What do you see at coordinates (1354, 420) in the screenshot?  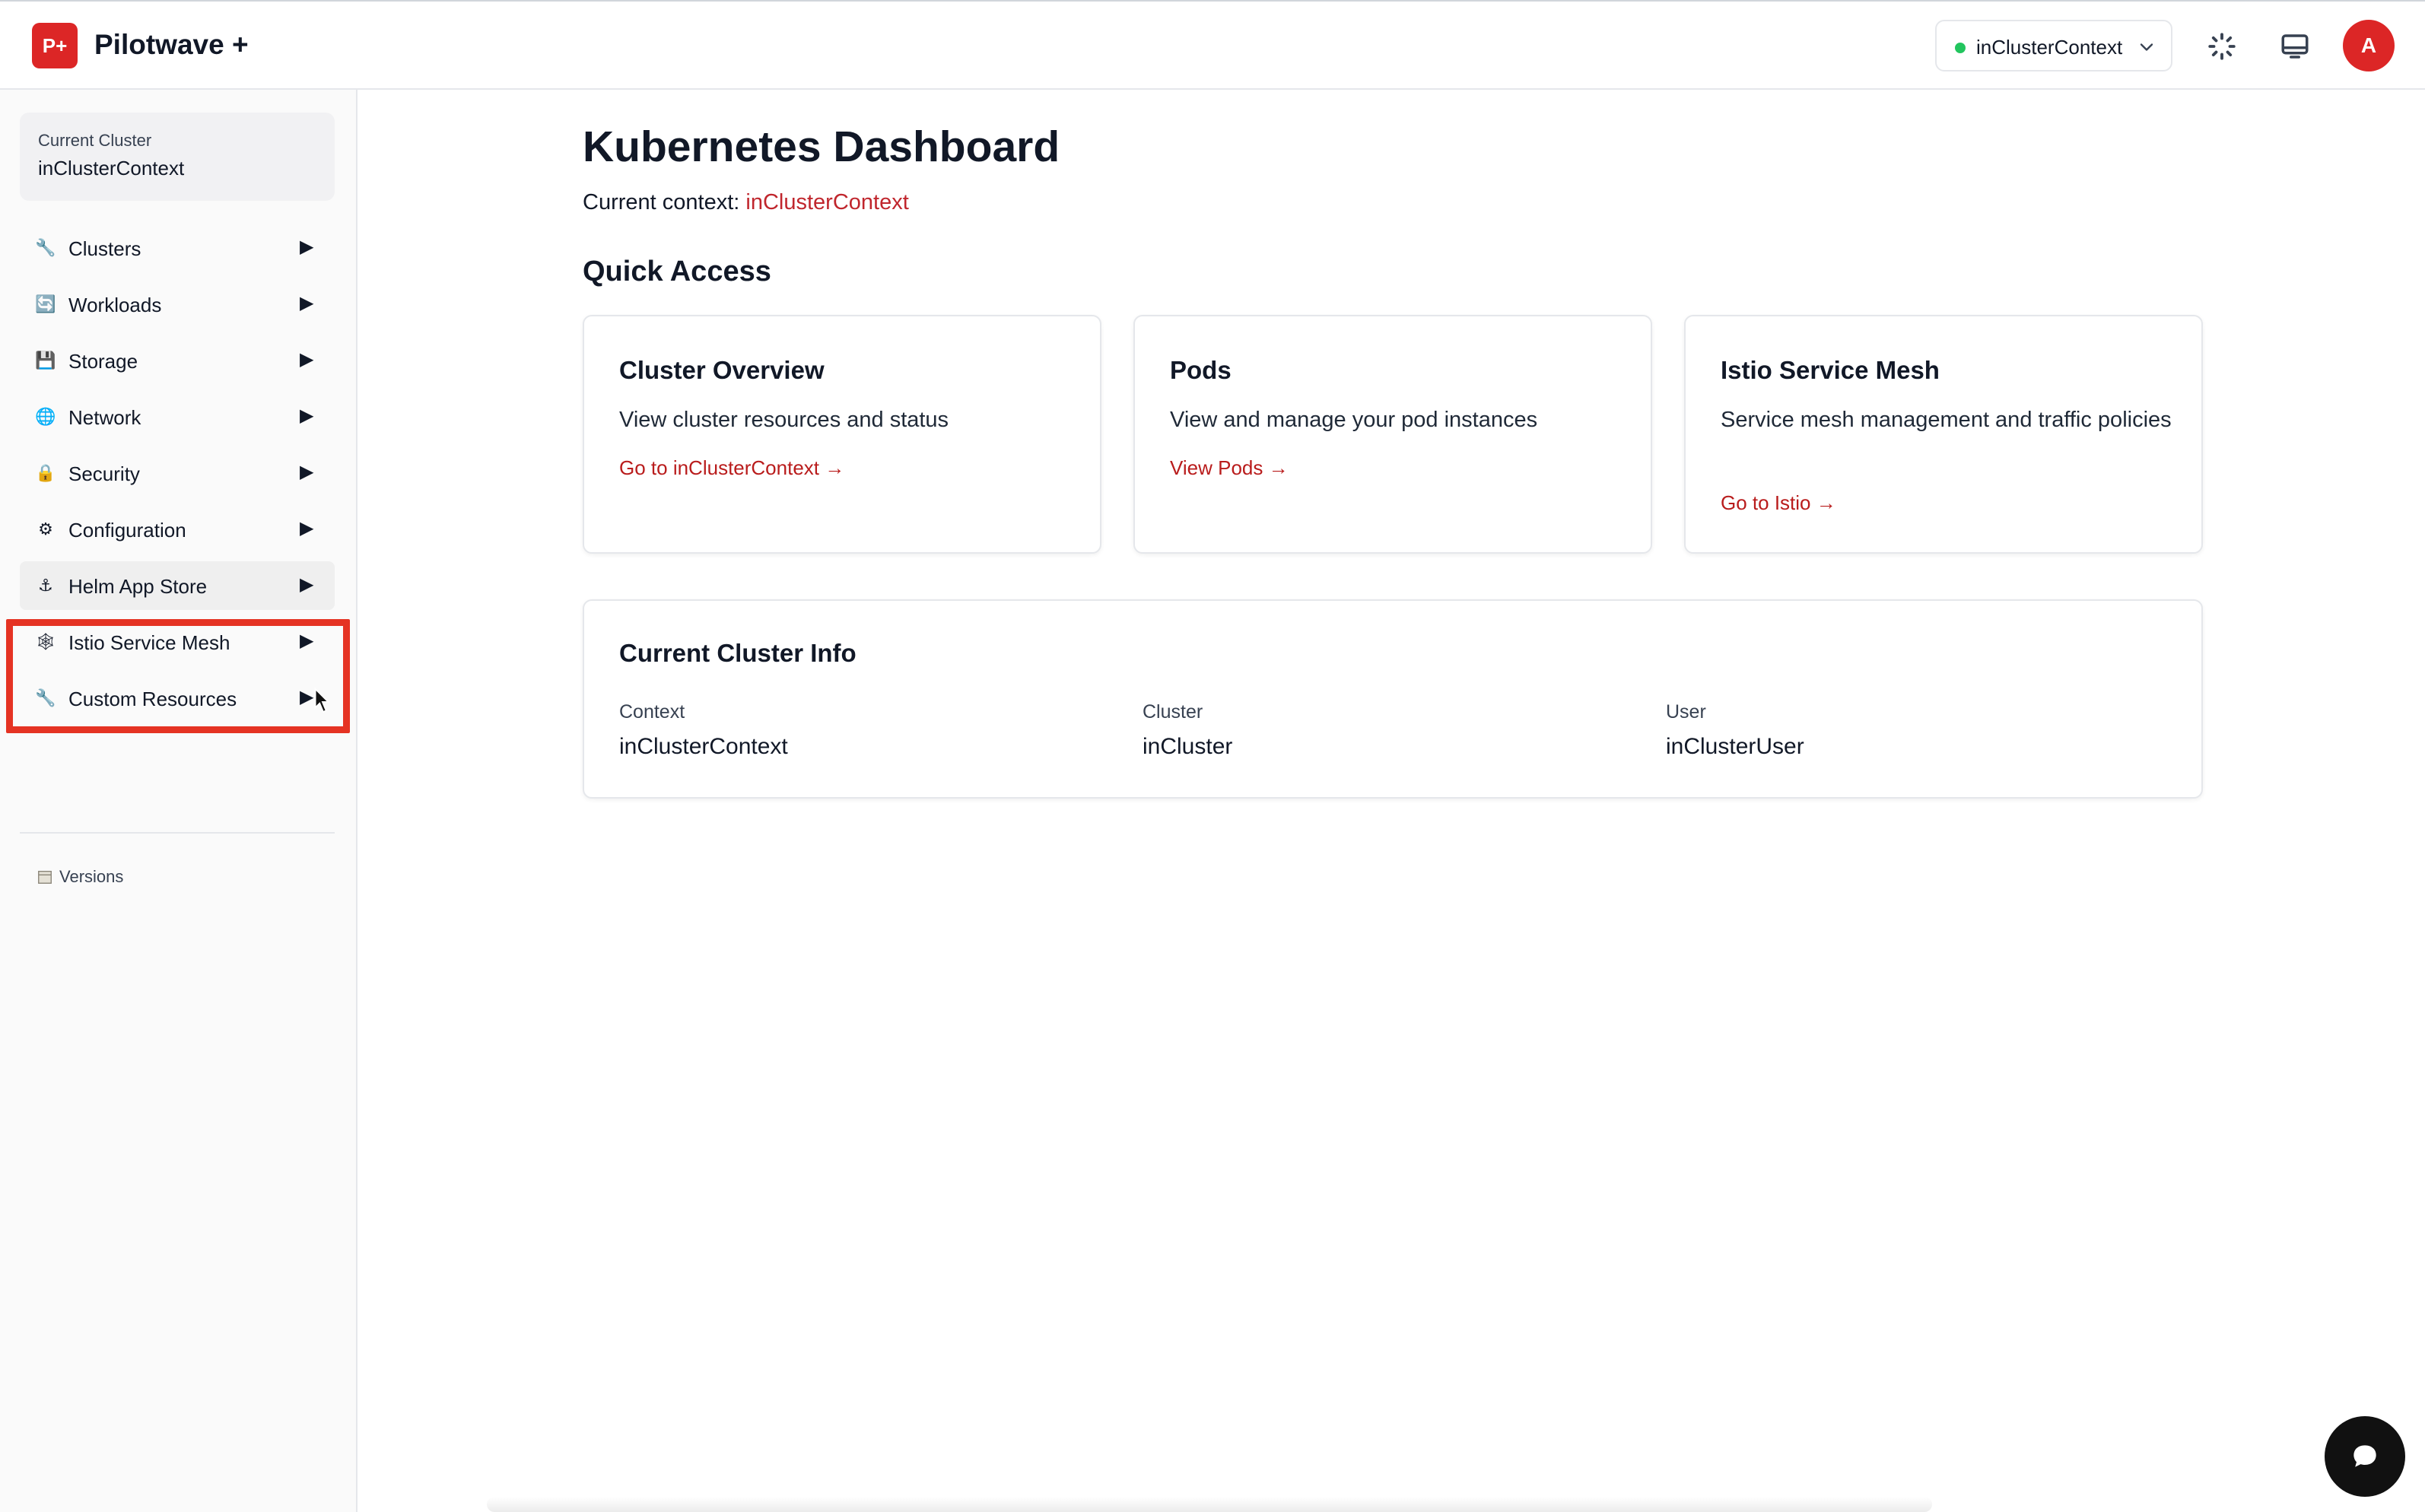 I see `card-description: View and manage your pod instances` at bounding box center [1354, 420].